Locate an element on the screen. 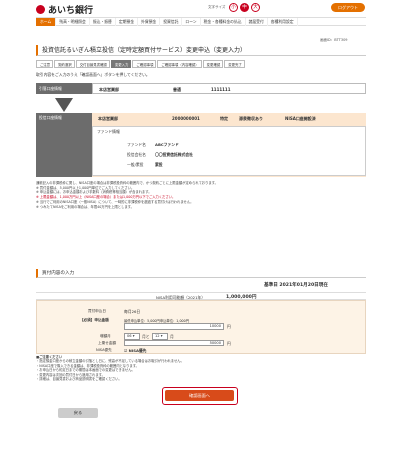 The height and width of the screenshot is (460, 400). step-complete: 変更完了 is located at coordinates (234, 64).